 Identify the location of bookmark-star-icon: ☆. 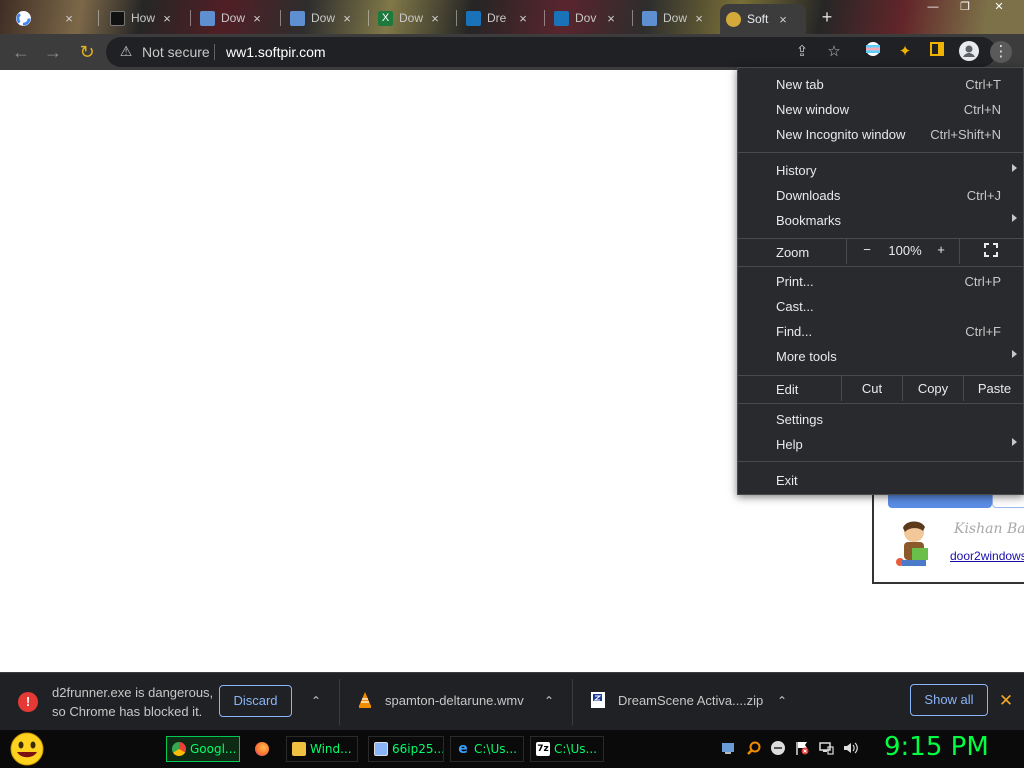
(834, 52).